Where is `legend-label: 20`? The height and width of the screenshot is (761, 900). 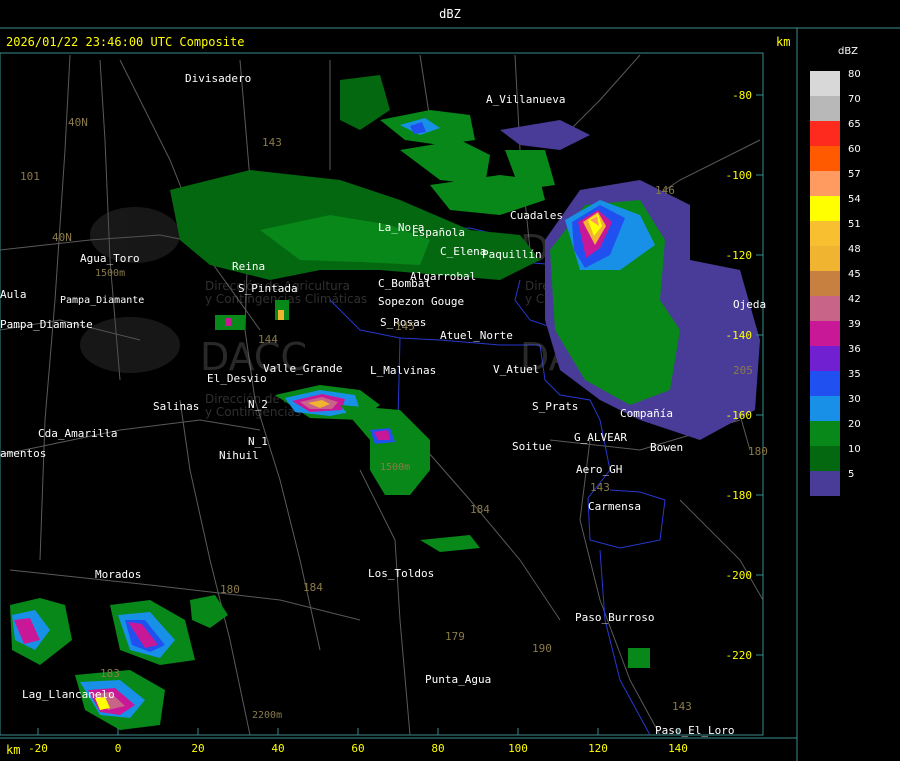 legend-label: 20 is located at coordinates (854, 424).